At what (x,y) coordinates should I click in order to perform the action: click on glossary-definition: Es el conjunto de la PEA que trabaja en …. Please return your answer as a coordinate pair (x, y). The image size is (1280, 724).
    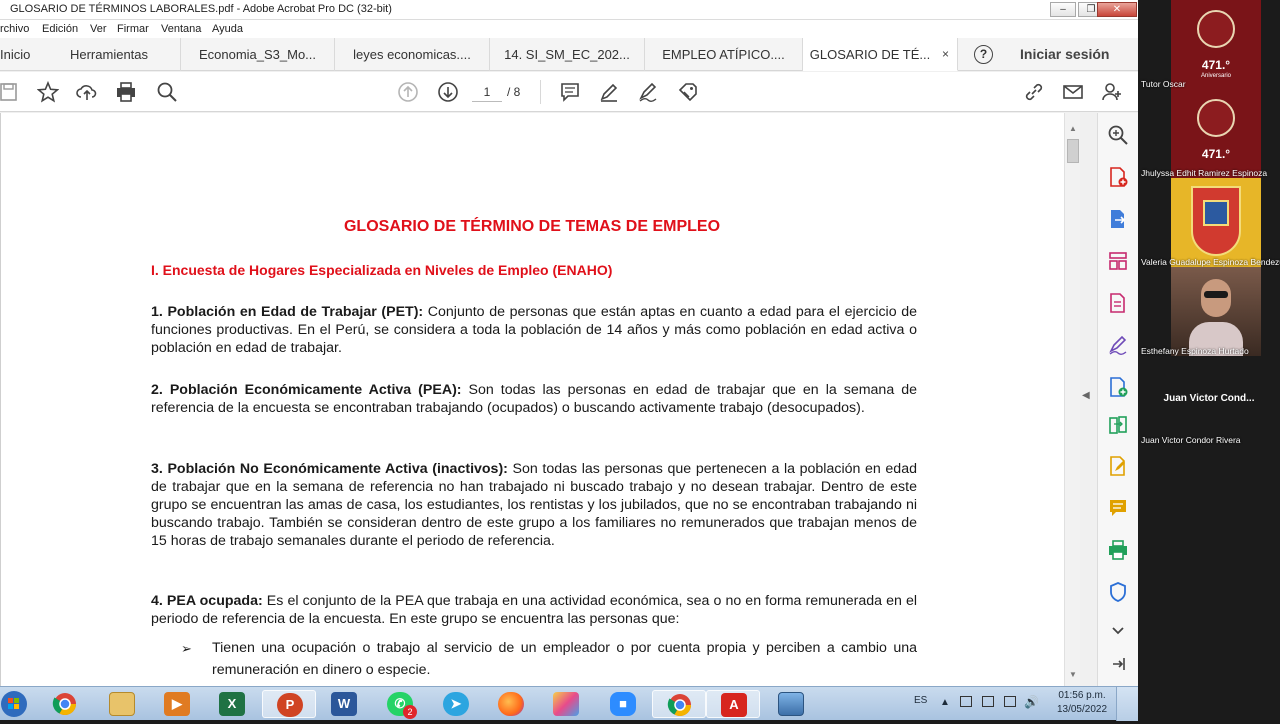
    Looking at the image, I should click on (534, 610).